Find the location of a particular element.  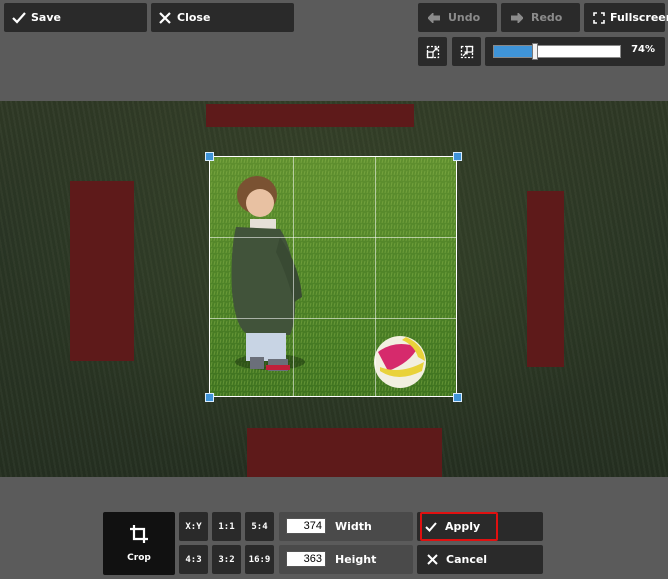

redo-button: Redo is located at coordinates (540, 17).